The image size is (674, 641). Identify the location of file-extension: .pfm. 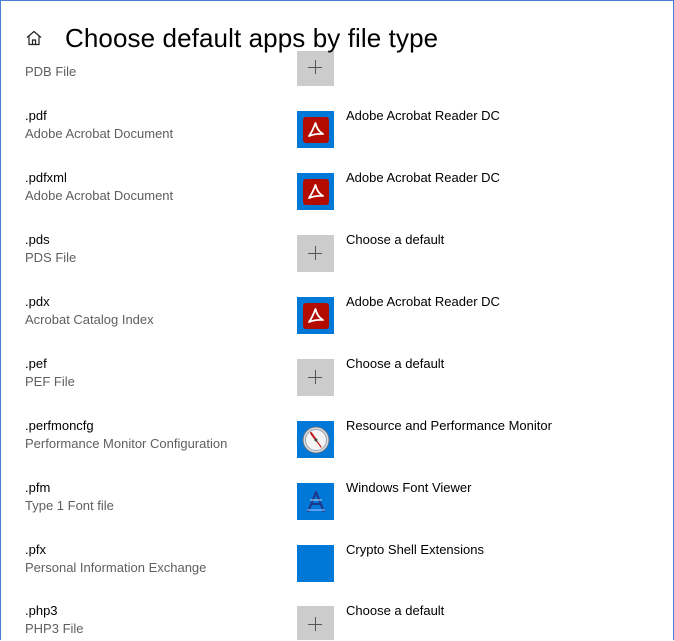
(38, 487).